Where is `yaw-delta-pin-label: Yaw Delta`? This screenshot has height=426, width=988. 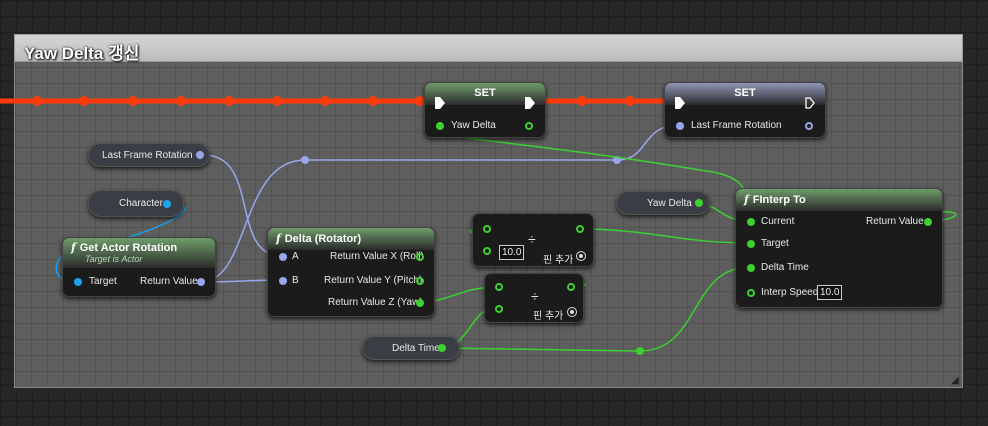 yaw-delta-pin-label: Yaw Delta is located at coordinates (473, 125).